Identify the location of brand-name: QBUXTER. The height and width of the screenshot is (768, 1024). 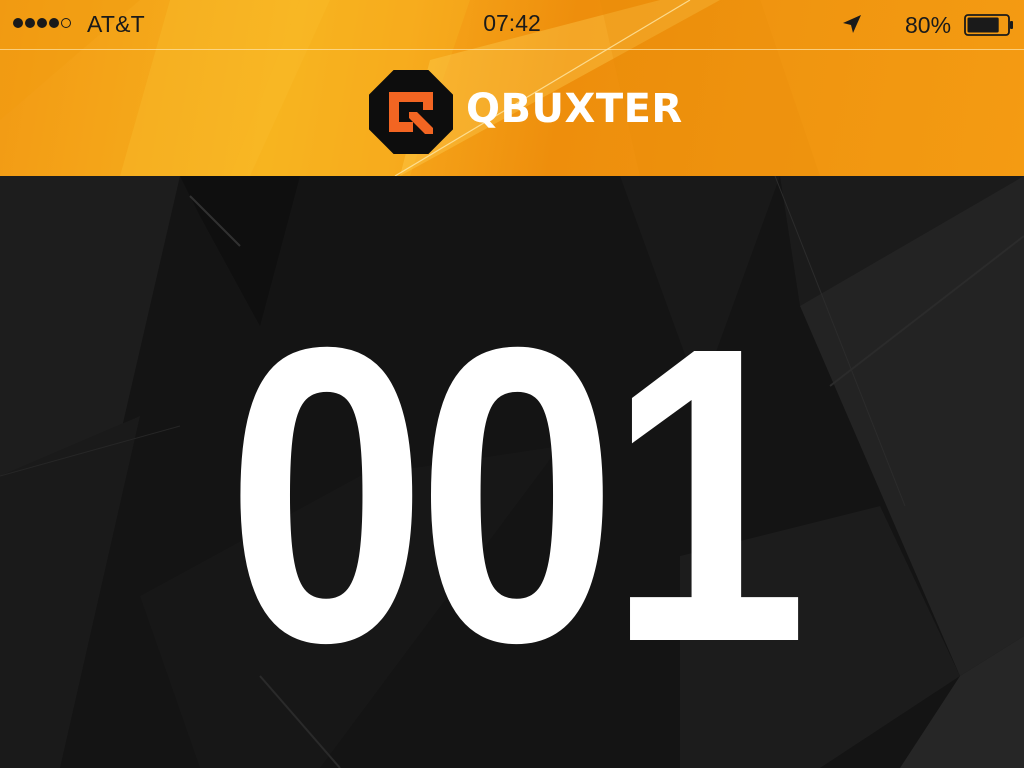
(574, 109).